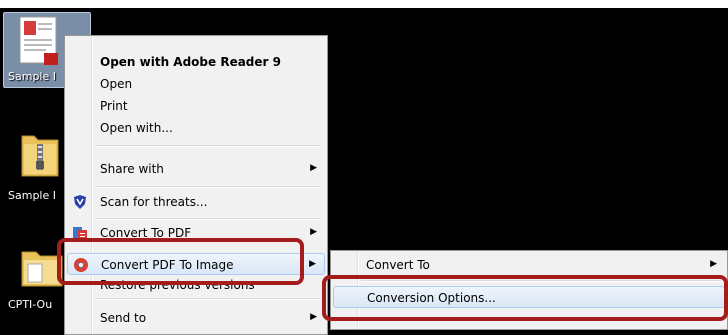 This screenshot has height=335, width=728. I want to click on submenu-item-convert-to: Convert To ▶, so click(529, 265).